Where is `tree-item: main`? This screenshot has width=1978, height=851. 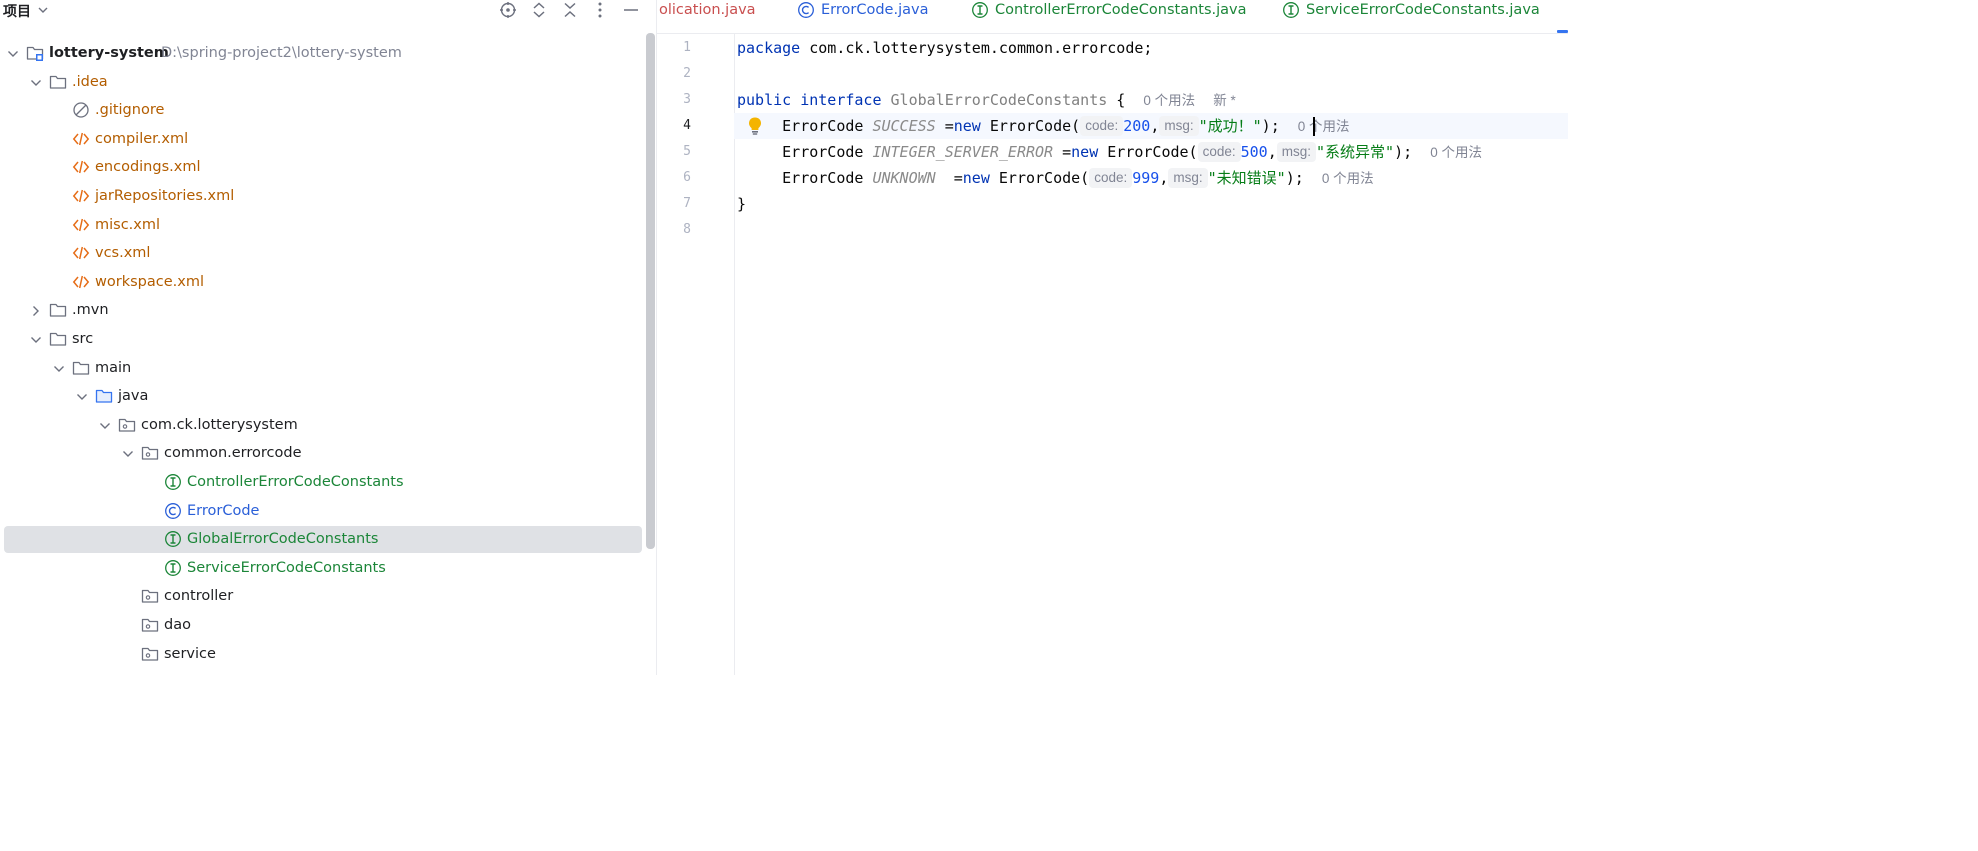 tree-item: main is located at coordinates (323, 368).